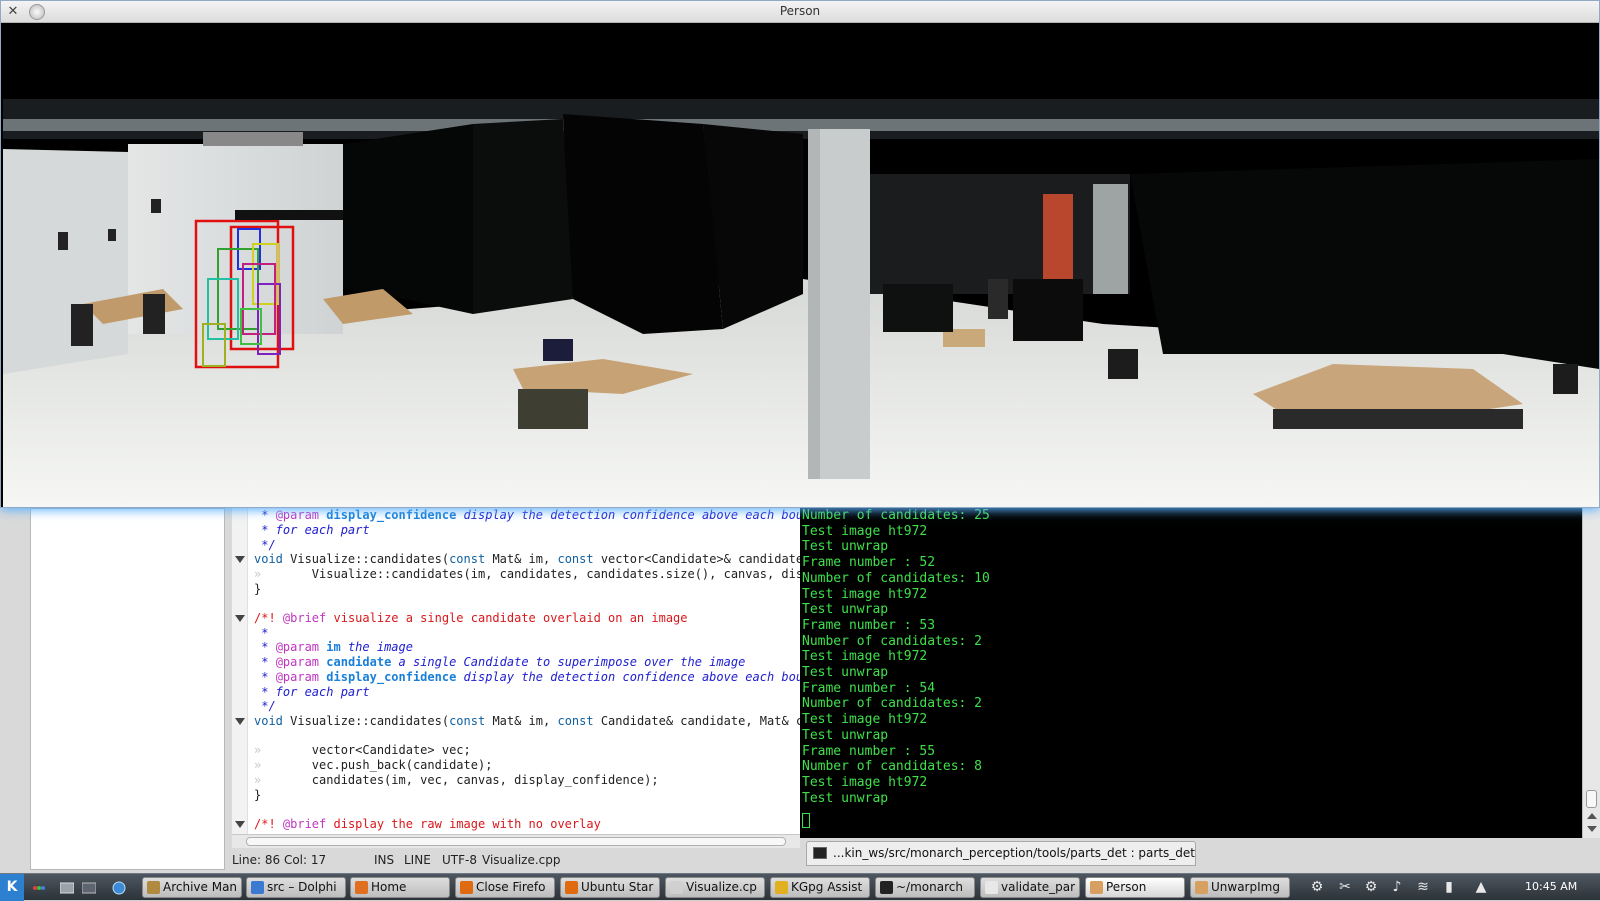  I want to click on terminal-cursor, so click(806, 820).